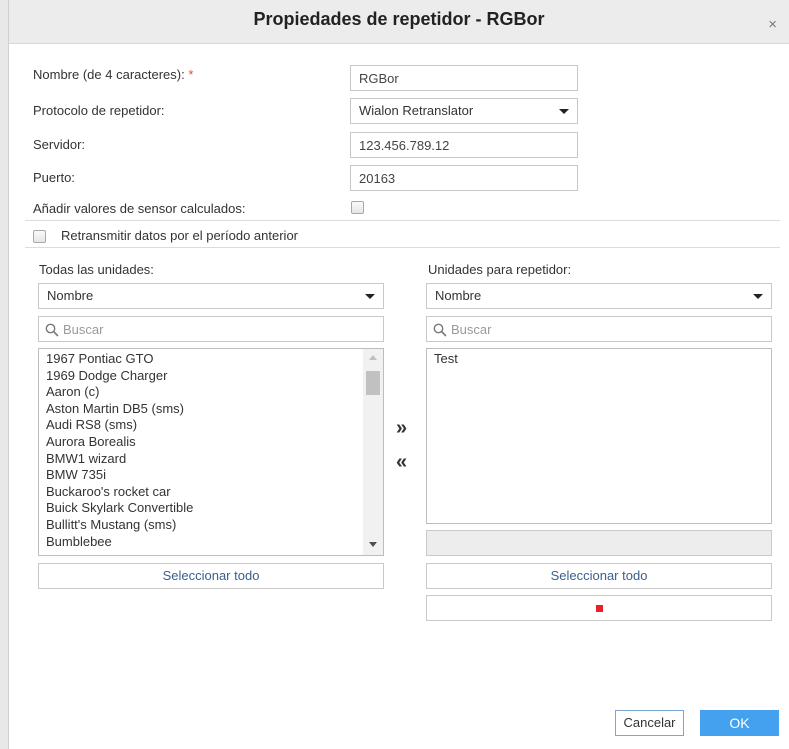  I want to click on protocol-select: Wialon Retranslator, so click(464, 111).